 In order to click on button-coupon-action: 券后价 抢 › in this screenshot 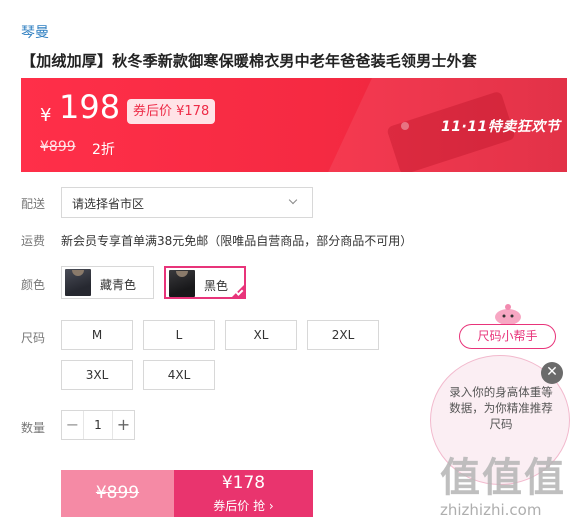, I will do `click(243, 506)`.